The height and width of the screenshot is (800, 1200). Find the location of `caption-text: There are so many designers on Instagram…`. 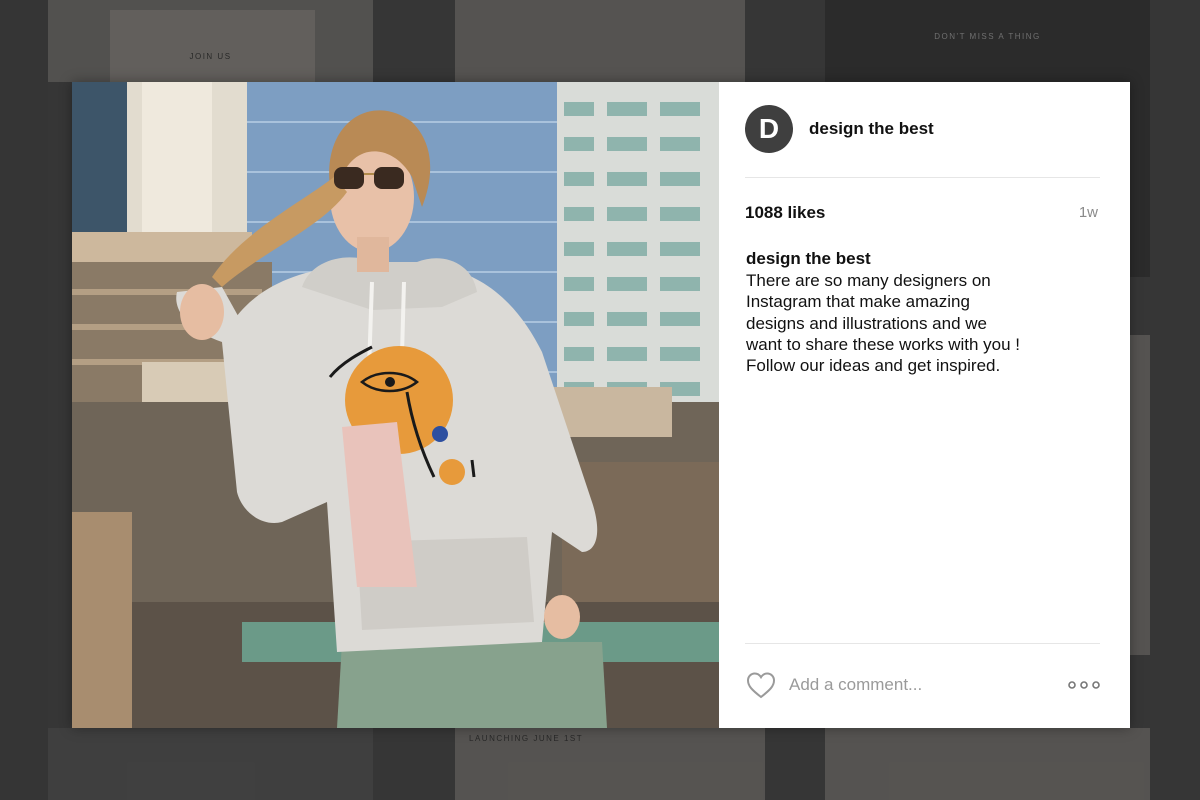

caption-text: There are so many designers on Instagram… is located at coordinates (883, 323).